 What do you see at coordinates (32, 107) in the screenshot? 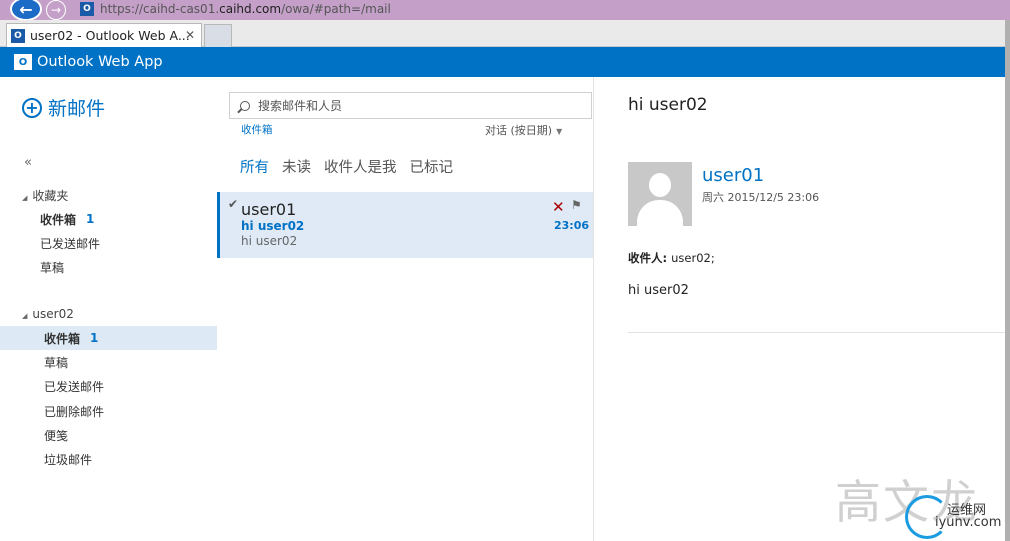
I see `plus-circle-icon: +` at bounding box center [32, 107].